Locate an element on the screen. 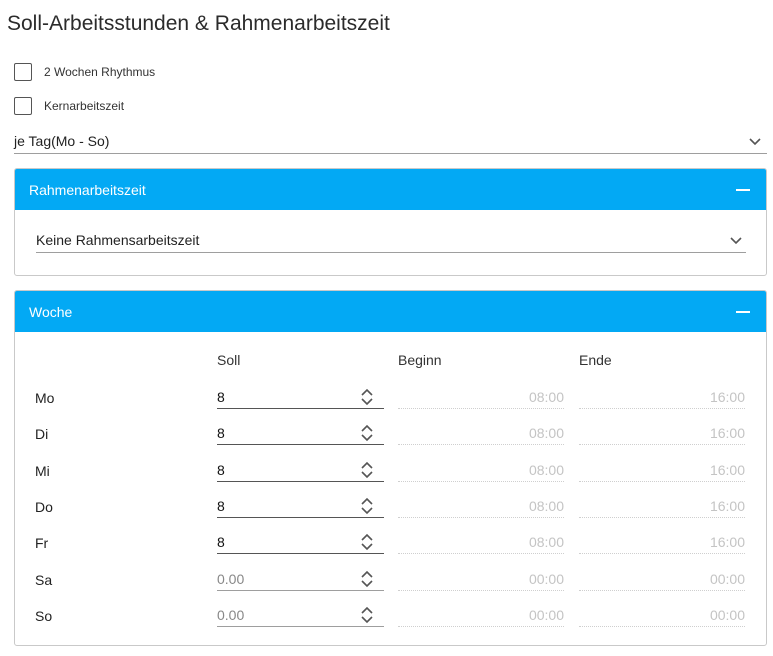 Image resolution: width=773 pixels, height=656 pixels. two-week-rhythm-label: 2 Wochen Rhythmus is located at coordinates (100, 72).